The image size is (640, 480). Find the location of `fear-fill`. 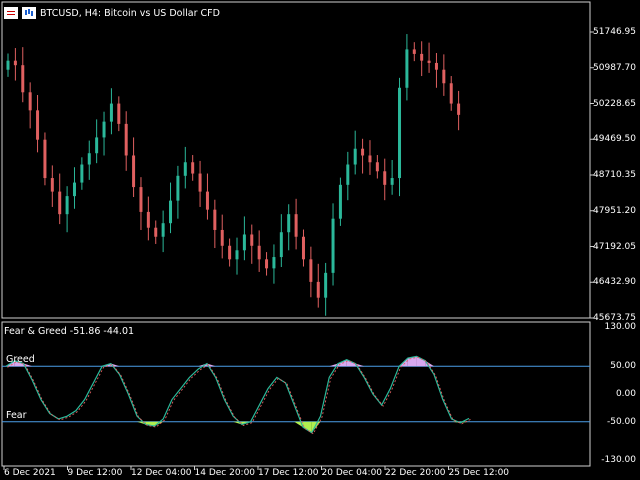

fear-fill is located at coordinates (307, 427).